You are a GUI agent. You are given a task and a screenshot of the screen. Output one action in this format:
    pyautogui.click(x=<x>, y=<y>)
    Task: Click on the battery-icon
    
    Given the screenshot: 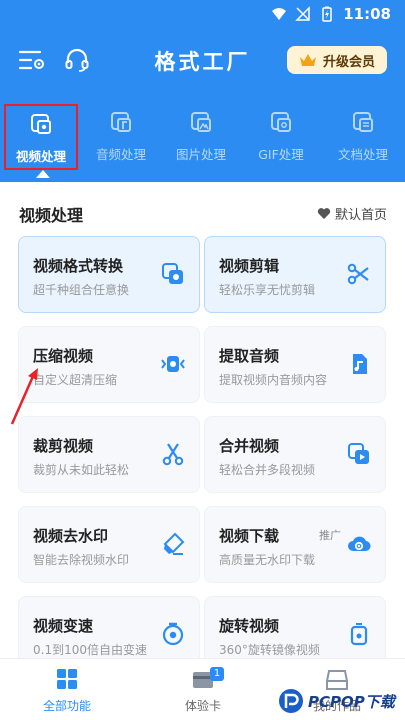 What is the action you would take?
    pyautogui.click(x=327, y=14)
    